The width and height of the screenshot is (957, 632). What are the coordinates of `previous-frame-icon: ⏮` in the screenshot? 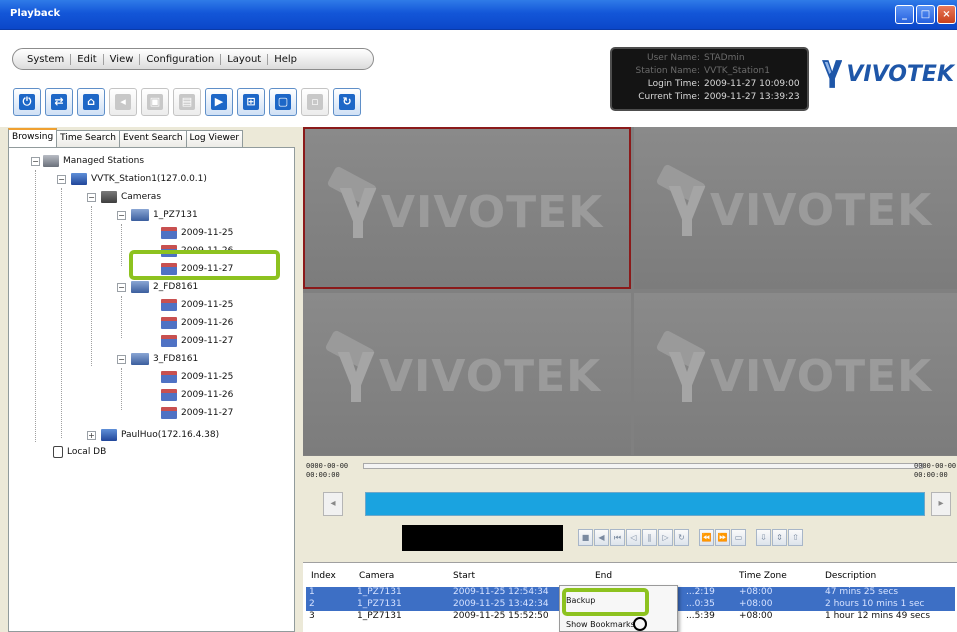 It's located at (617, 537).